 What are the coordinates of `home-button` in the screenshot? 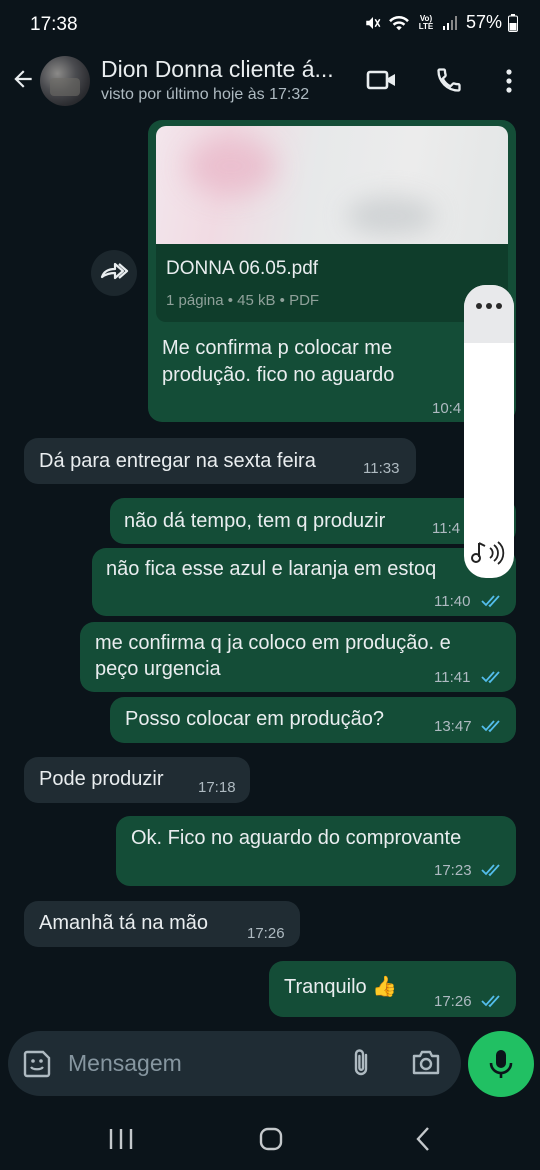 It's located at (271, 1141).